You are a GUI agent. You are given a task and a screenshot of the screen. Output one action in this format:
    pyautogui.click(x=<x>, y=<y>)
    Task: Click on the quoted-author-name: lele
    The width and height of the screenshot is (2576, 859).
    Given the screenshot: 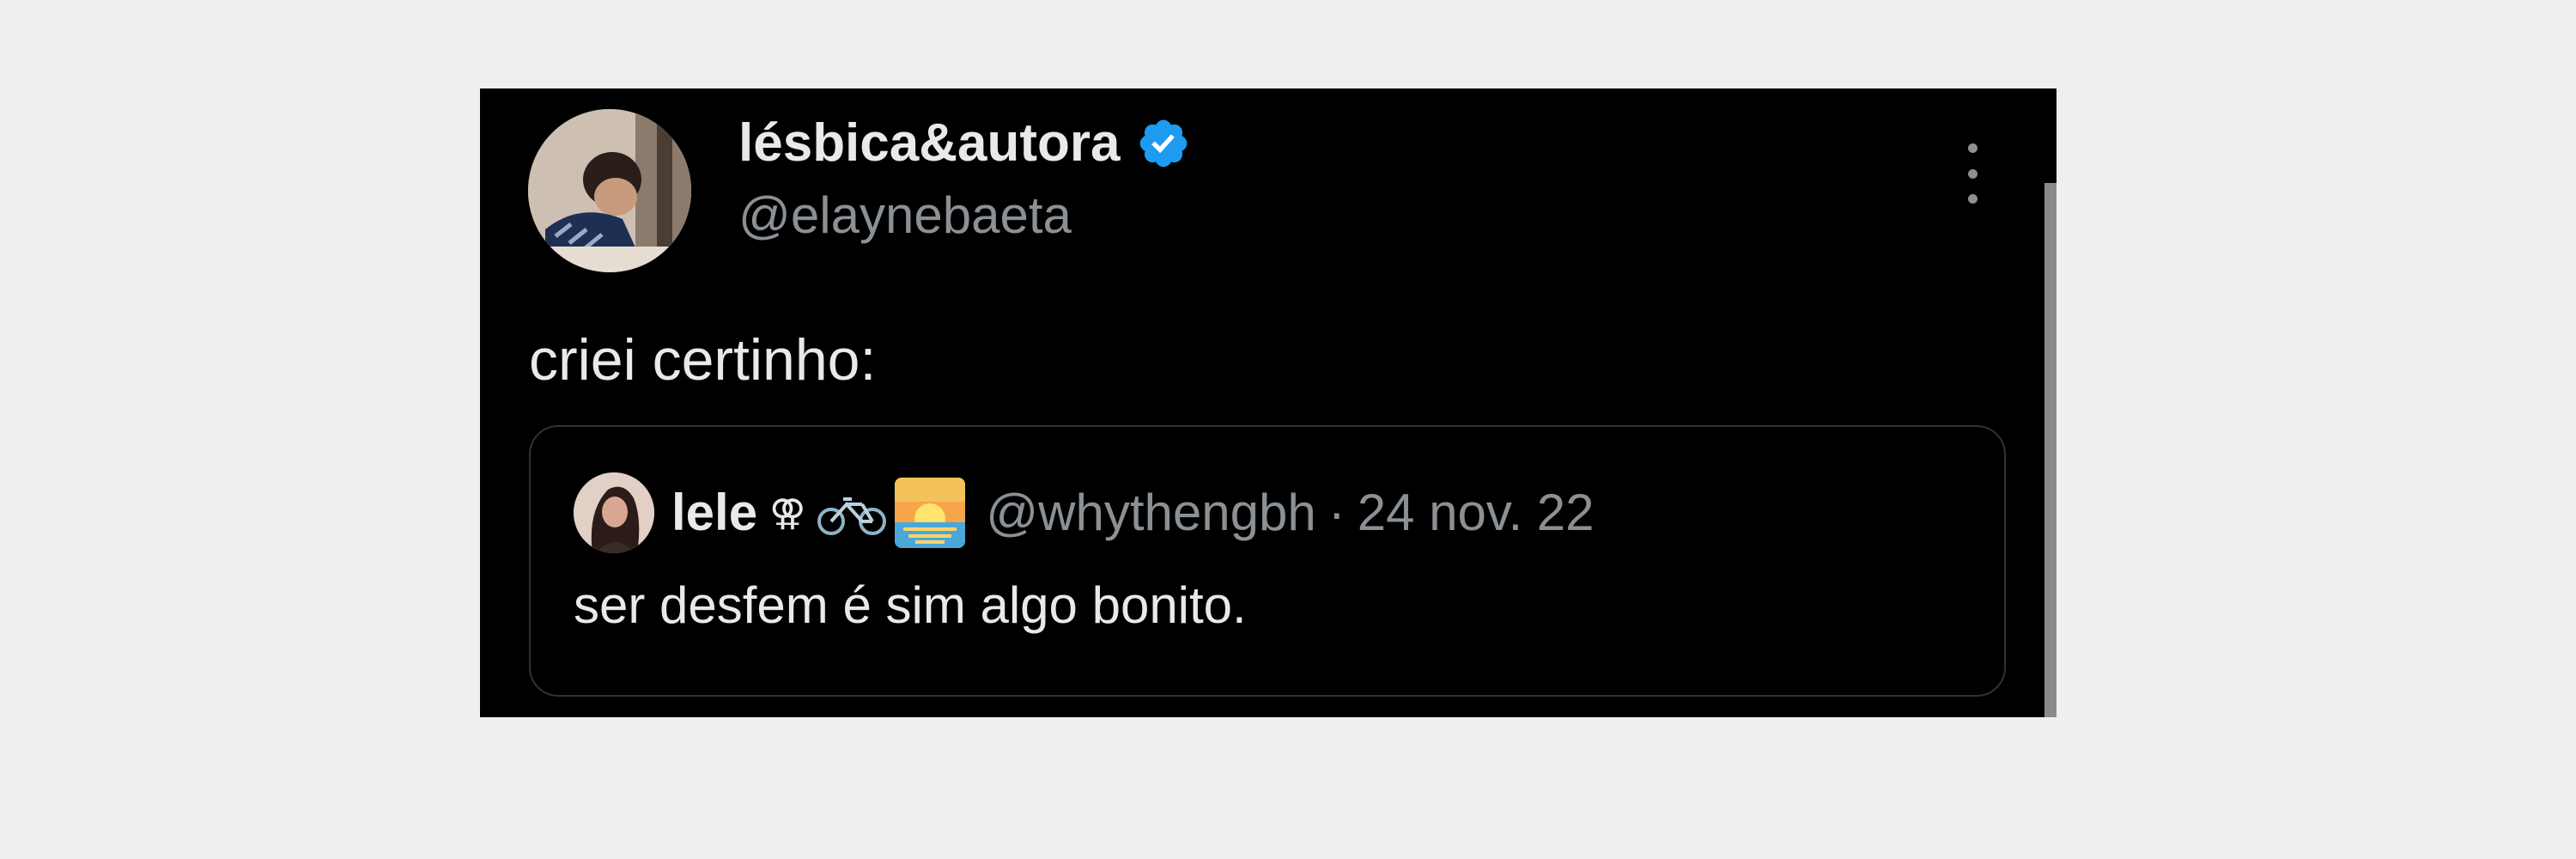 What is the action you would take?
    pyautogui.click(x=715, y=512)
    